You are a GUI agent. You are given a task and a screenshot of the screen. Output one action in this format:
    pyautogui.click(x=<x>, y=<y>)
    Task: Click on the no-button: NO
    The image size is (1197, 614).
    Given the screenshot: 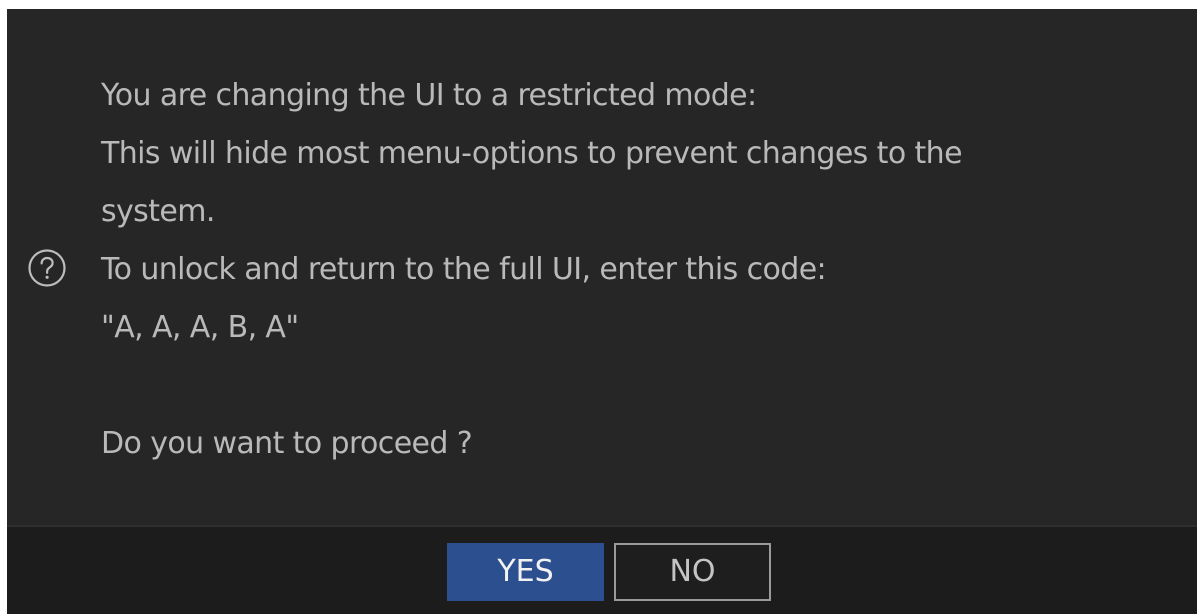 What is the action you would take?
    pyautogui.click(x=692, y=572)
    